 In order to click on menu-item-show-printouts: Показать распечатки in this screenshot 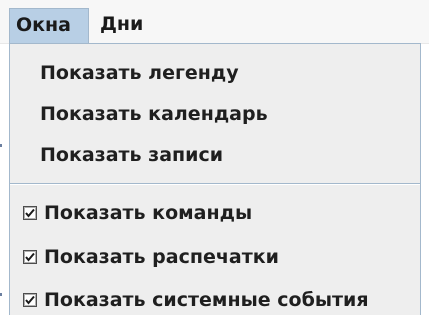, I will do `click(215, 257)`.